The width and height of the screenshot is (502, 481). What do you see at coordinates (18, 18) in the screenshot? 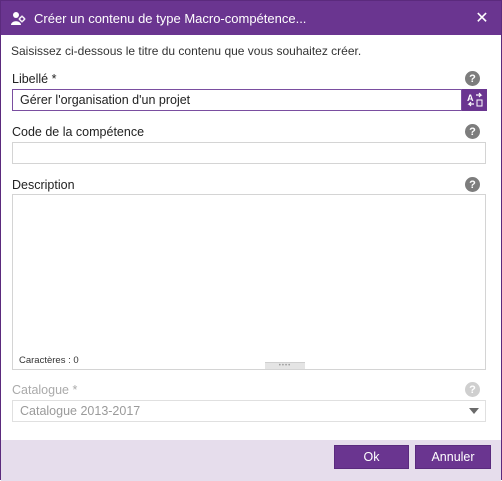
I see `macro-competence-icon` at bounding box center [18, 18].